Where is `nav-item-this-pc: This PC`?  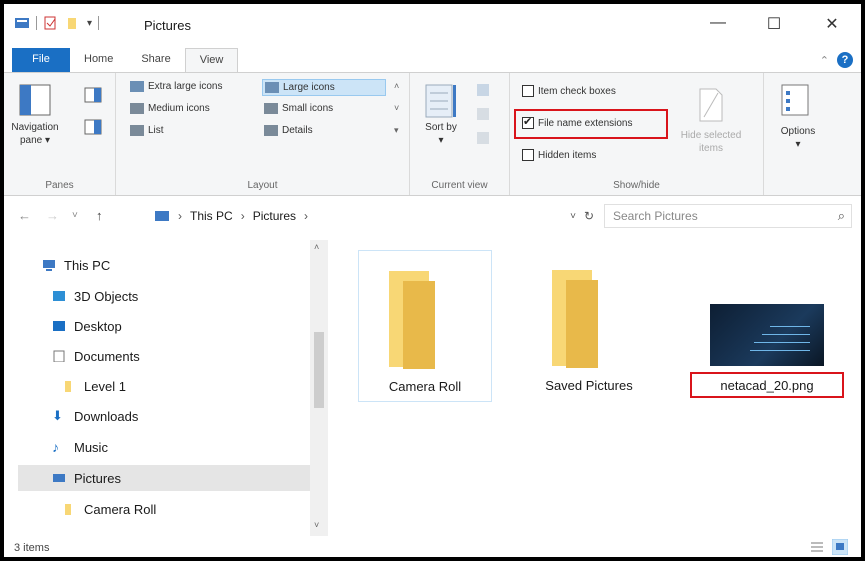
nav-item-this-pc: This PC is located at coordinates (76, 265).